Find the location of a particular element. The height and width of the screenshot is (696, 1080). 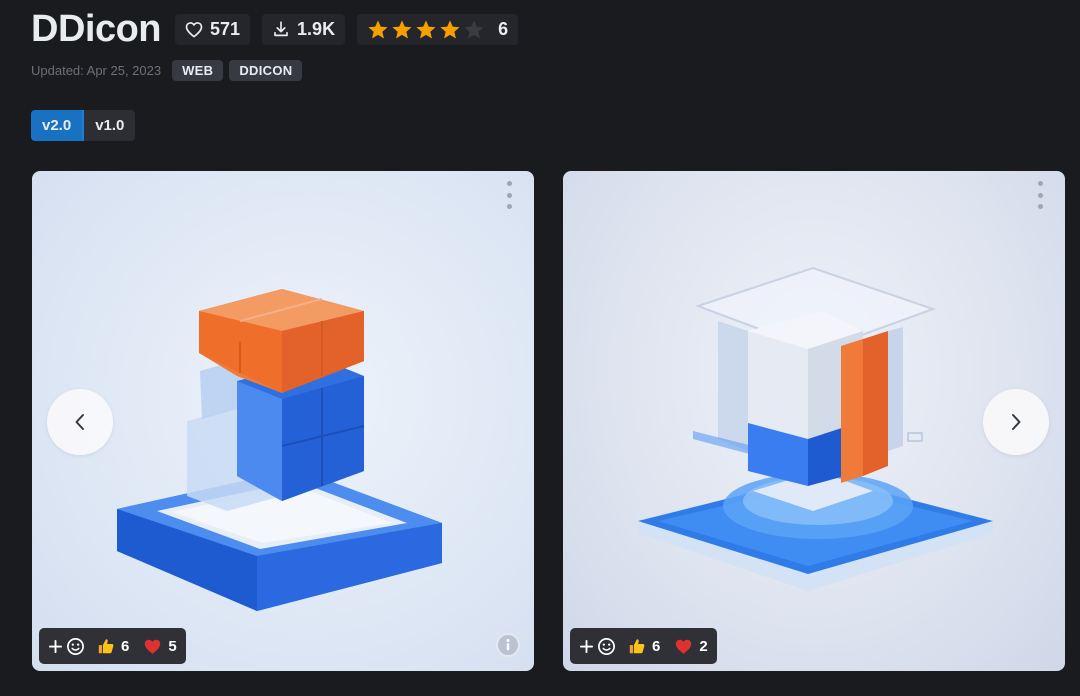

likes-stat: 571 is located at coordinates (213, 29).